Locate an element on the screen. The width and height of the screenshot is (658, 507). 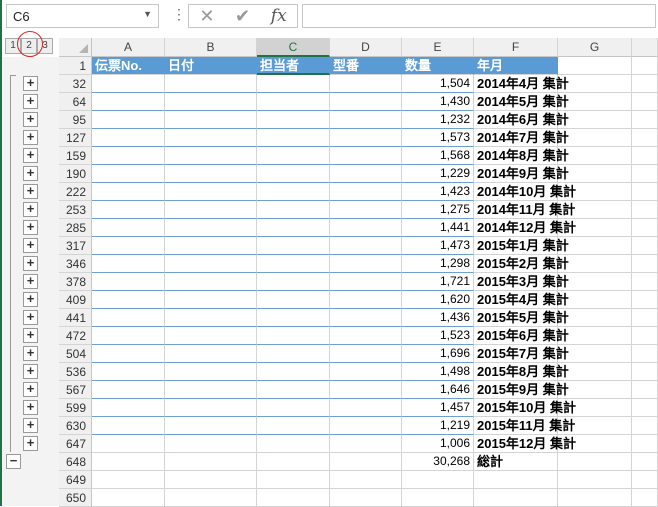
row-header: 567 is located at coordinates (75, 390).